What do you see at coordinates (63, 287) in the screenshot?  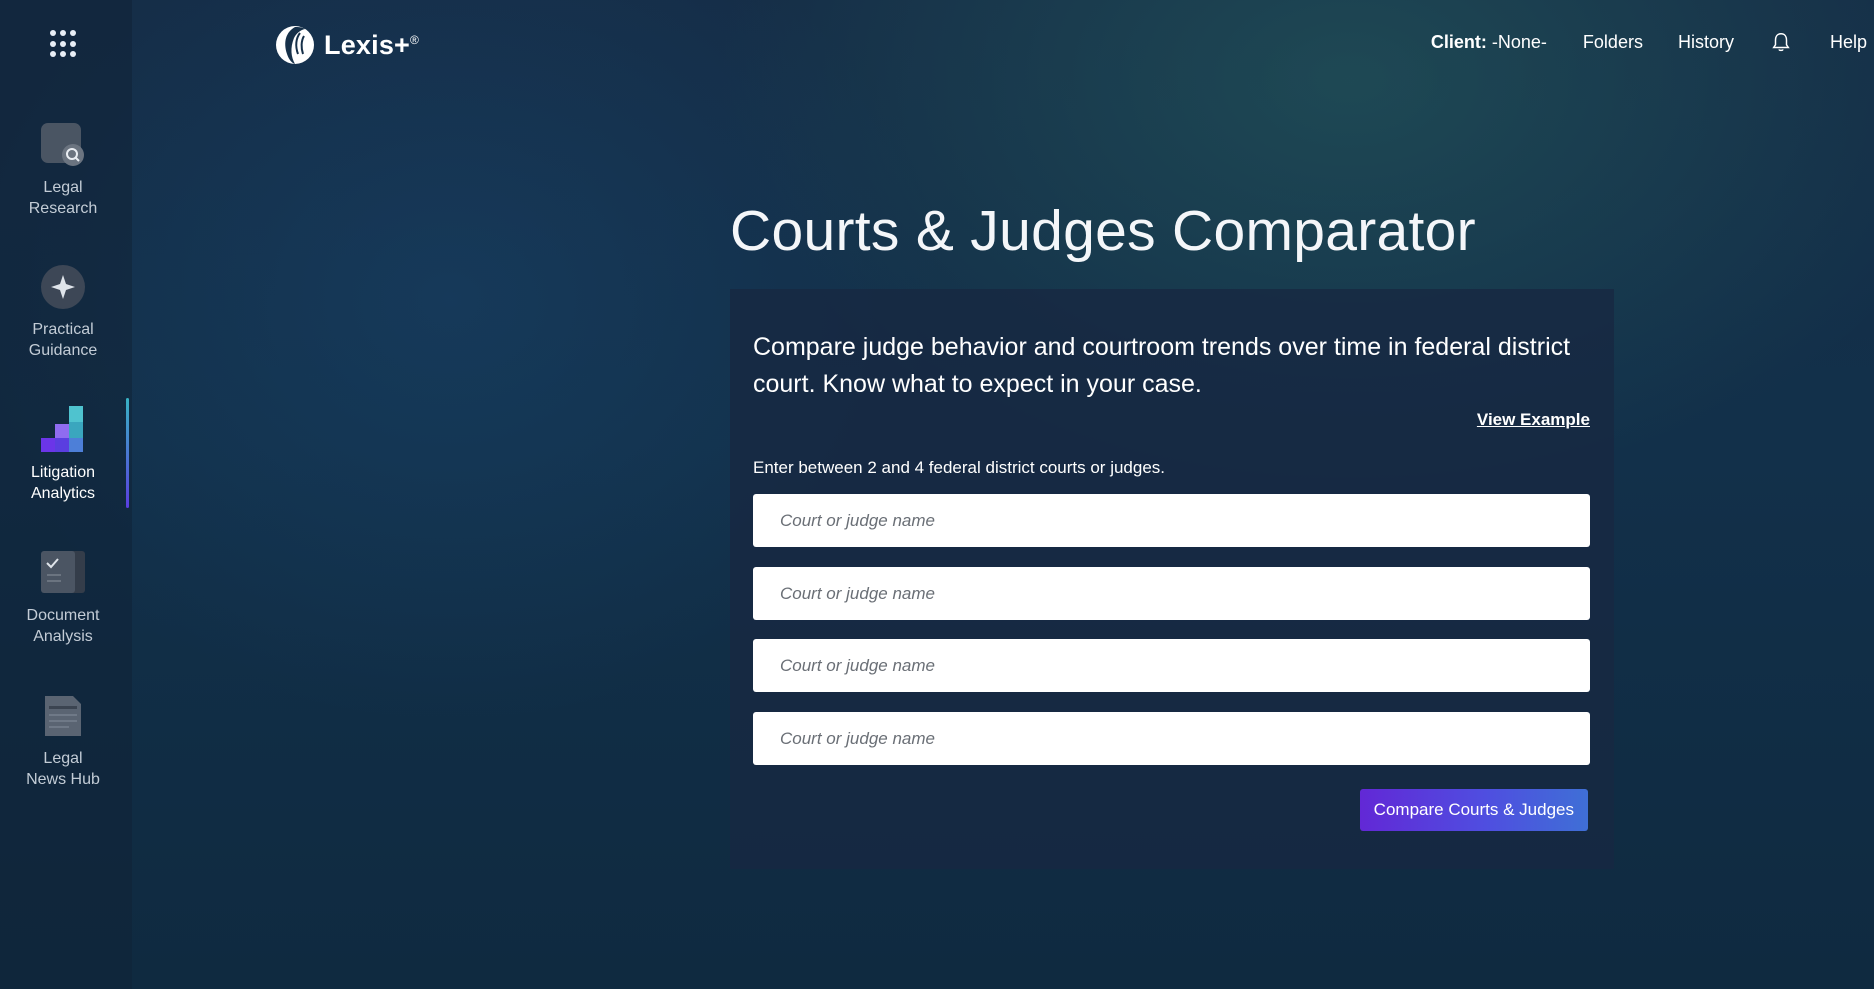 I see `compass-icon` at bounding box center [63, 287].